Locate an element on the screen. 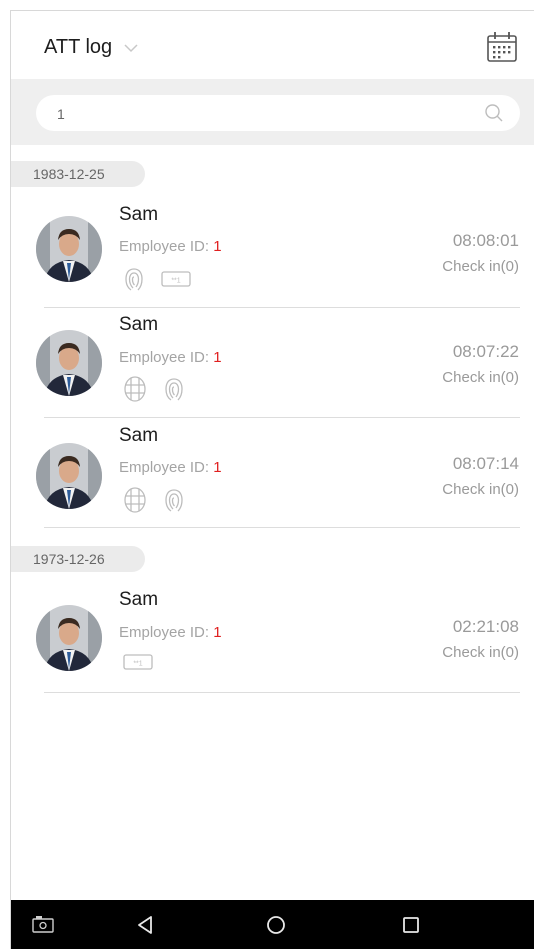 Image resolution: width=534 pixels, height=949 pixels. back-icon is located at coordinates (146, 925).